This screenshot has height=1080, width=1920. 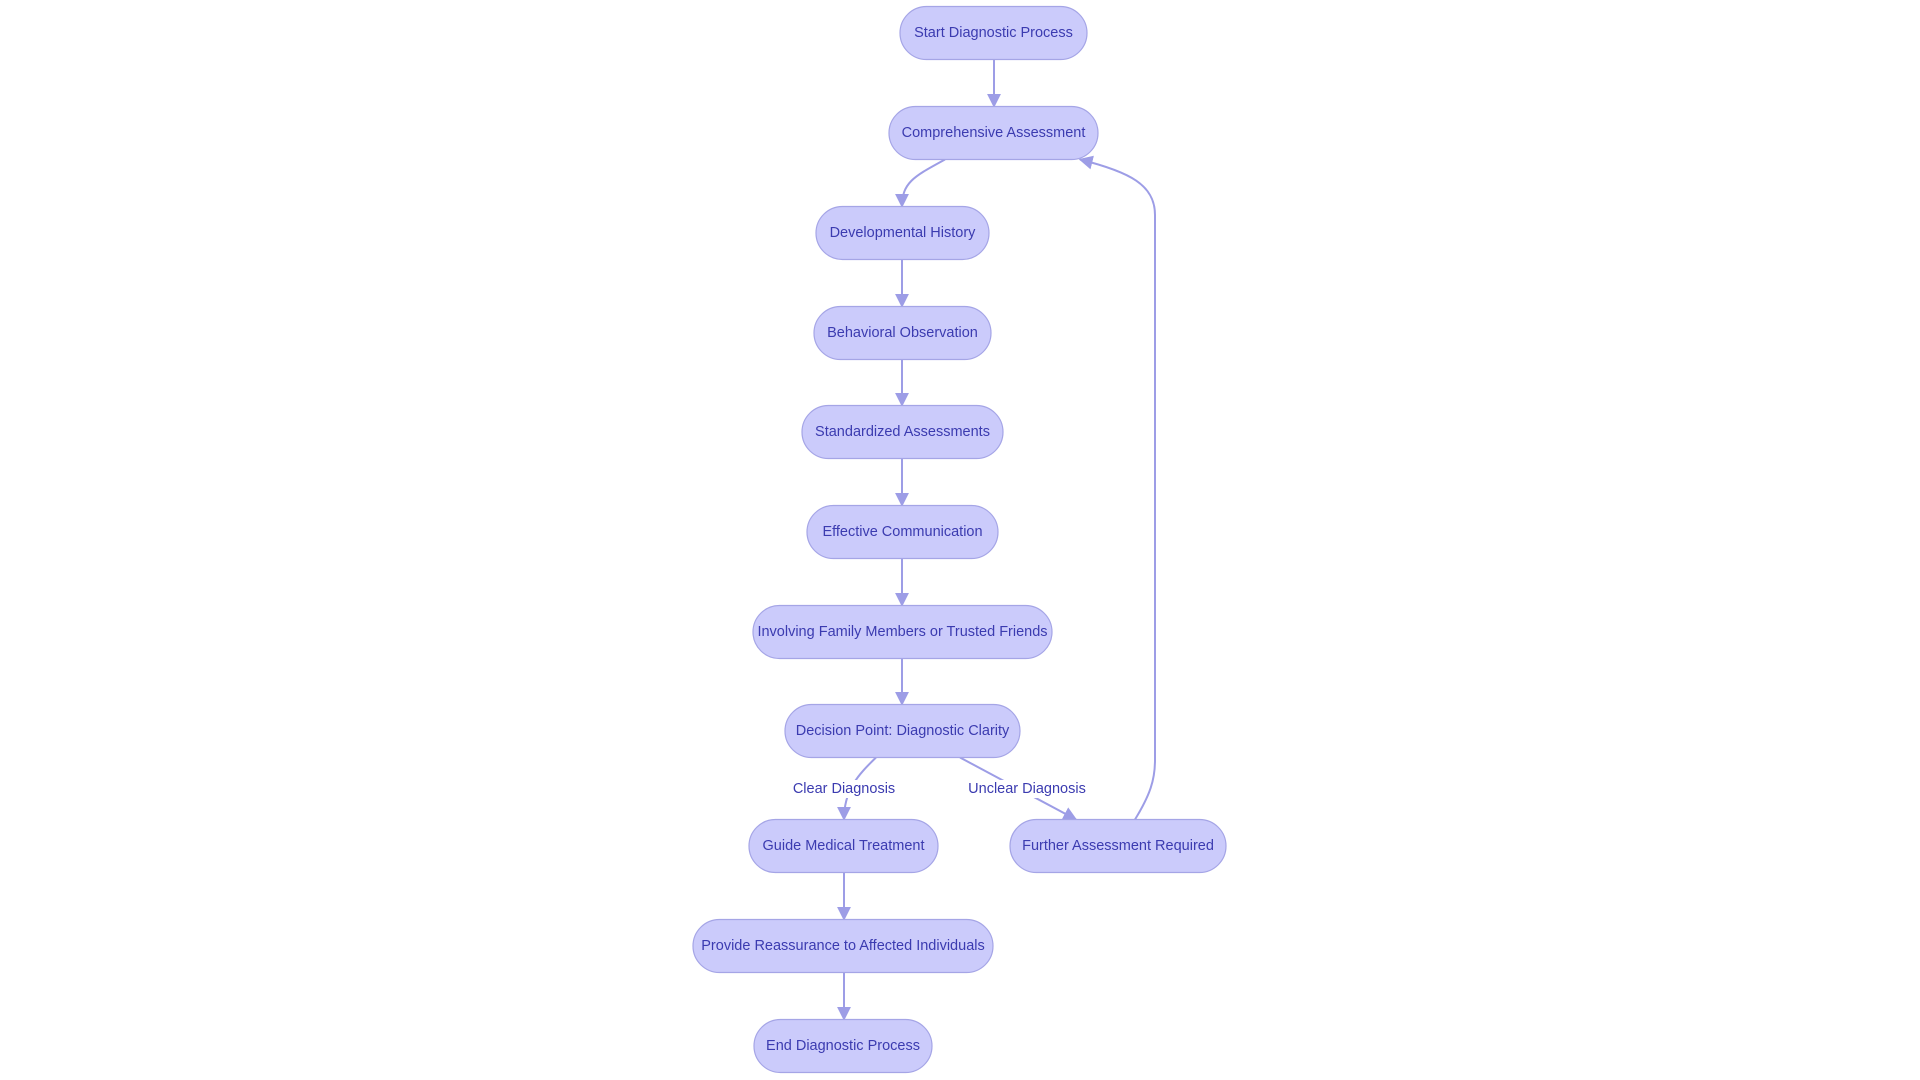 I want to click on edge-labels: Clear Diagnosis Unclear Diagnosis, so click(x=939, y=789).